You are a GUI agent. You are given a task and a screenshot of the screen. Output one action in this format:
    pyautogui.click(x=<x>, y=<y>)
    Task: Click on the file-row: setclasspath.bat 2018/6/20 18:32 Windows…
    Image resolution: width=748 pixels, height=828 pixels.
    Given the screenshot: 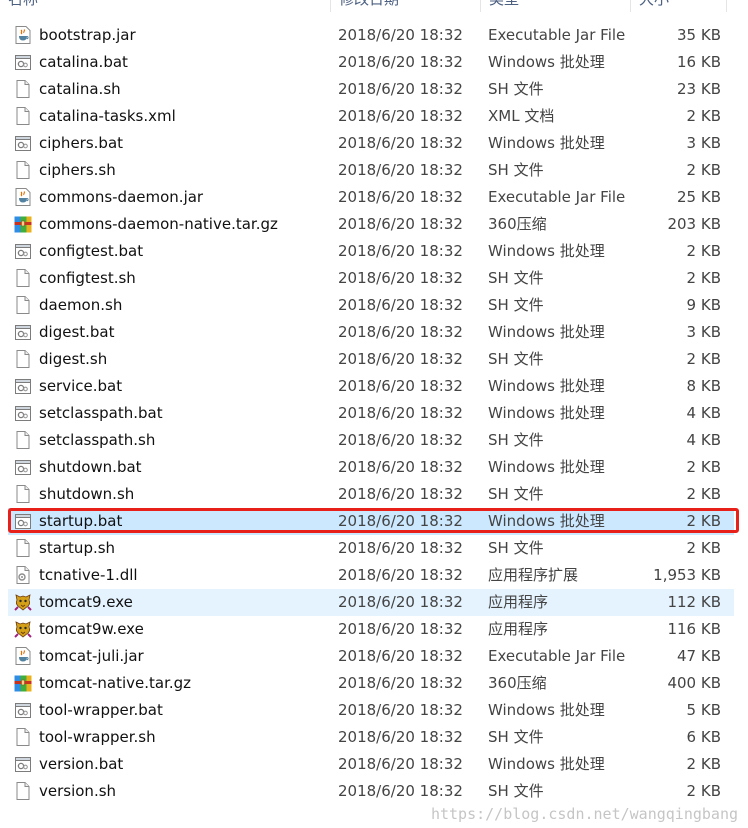 What is the action you would take?
    pyautogui.click(x=371, y=413)
    